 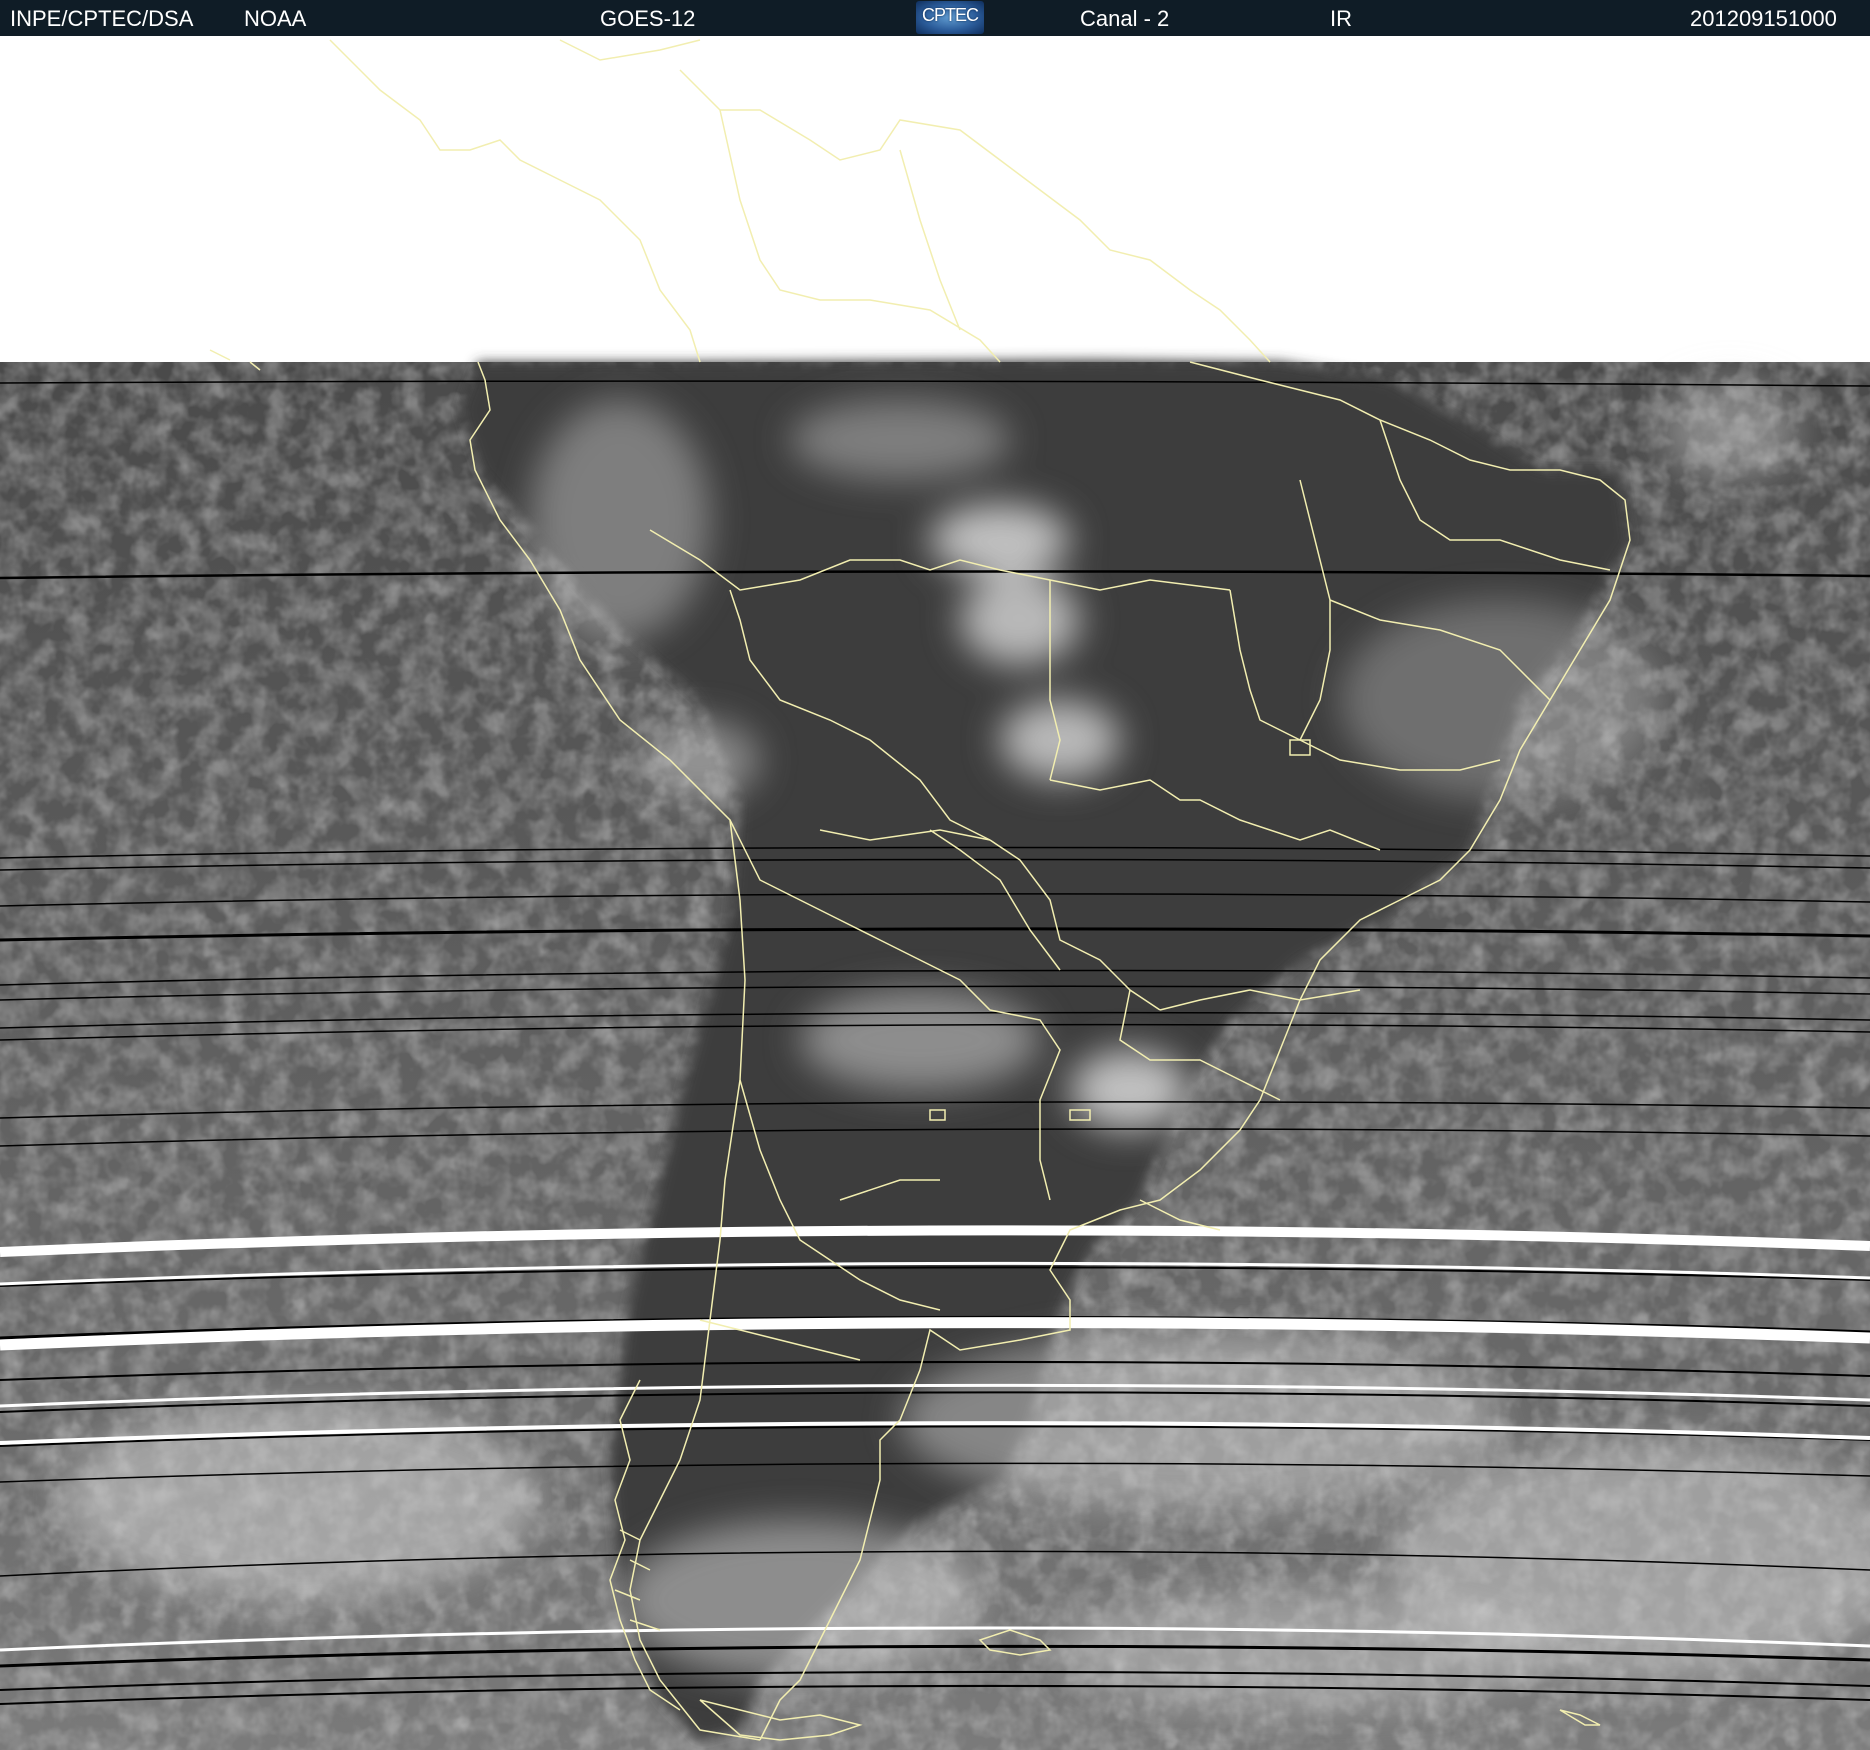 What do you see at coordinates (1125, 18) in the screenshot?
I see `channel-label: Canal - 2` at bounding box center [1125, 18].